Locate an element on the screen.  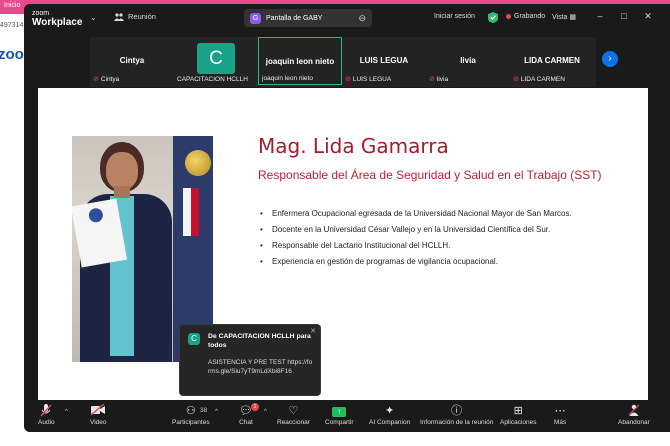
participant-display-name: LIDA CARMEN is located at coordinates (552, 60).